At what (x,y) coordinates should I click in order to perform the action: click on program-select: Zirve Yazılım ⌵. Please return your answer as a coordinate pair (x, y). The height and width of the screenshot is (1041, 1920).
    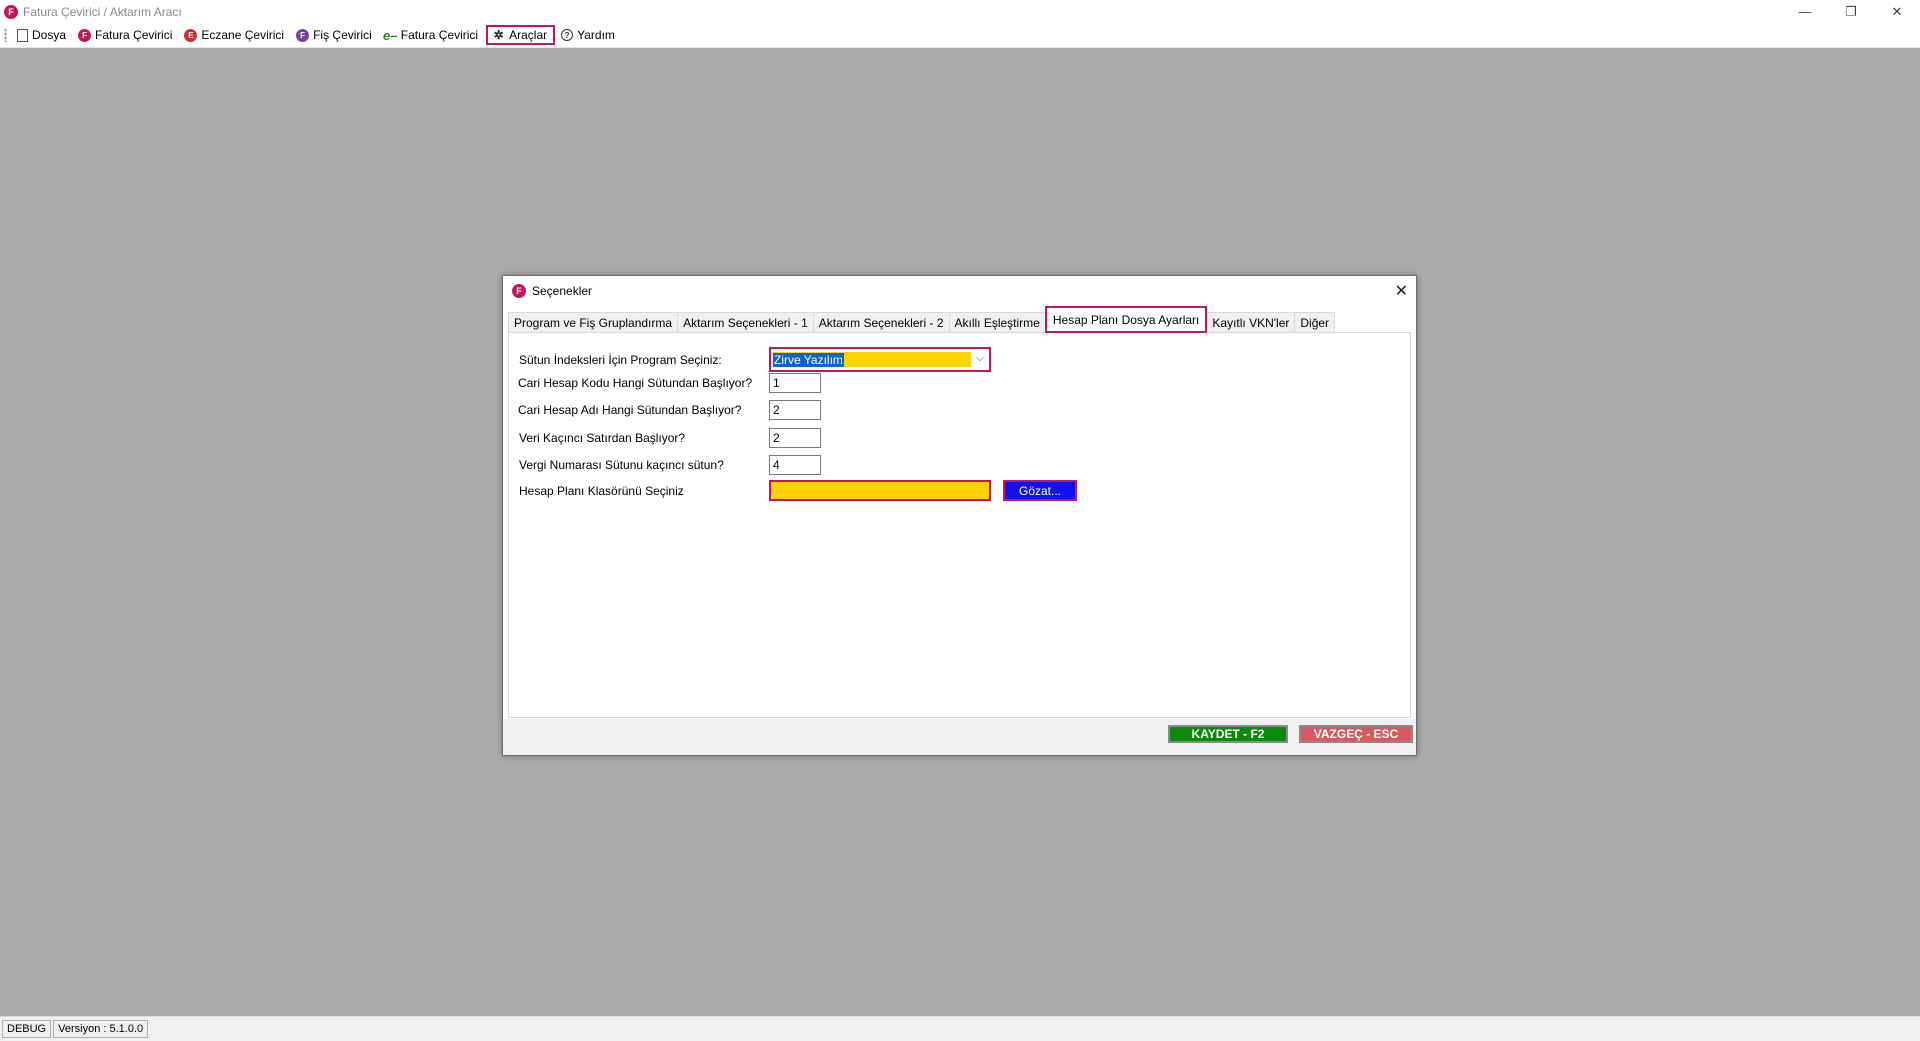
    Looking at the image, I should click on (880, 359).